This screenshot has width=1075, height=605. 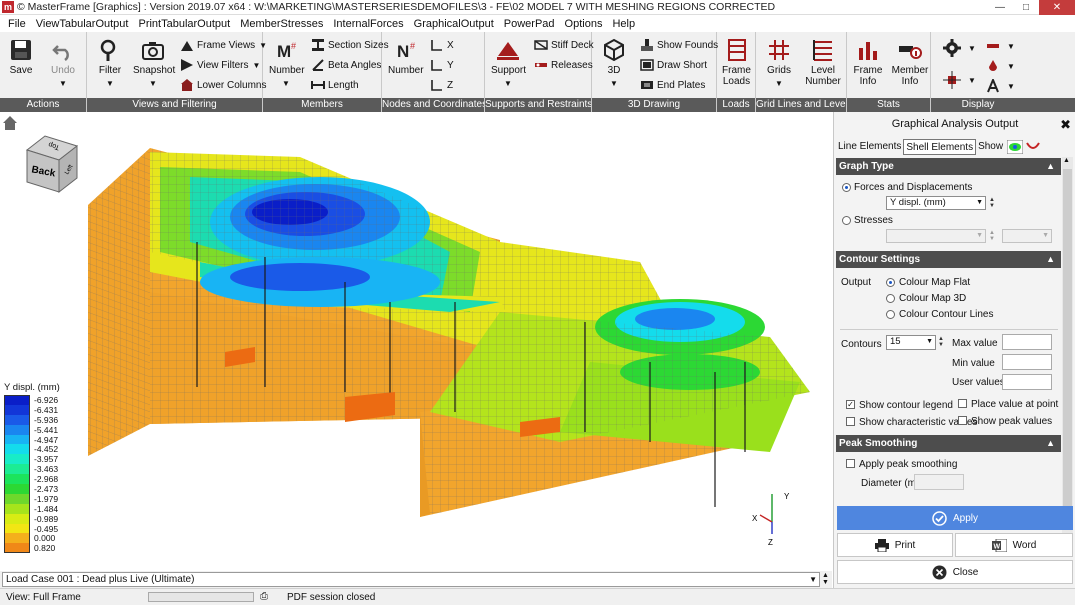 What do you see at coordinates (941, 342) in the screenshot?
I see `contours-spinner: ▲ ▼` at bounding box center [941, 342].